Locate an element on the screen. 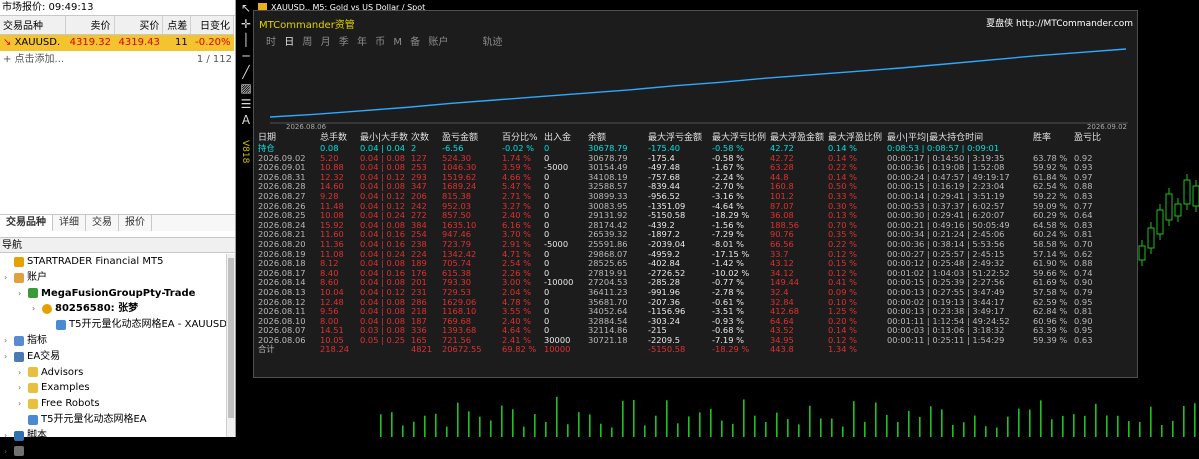  nav-item-label: EA交易 is located at coordinates (44, 356).